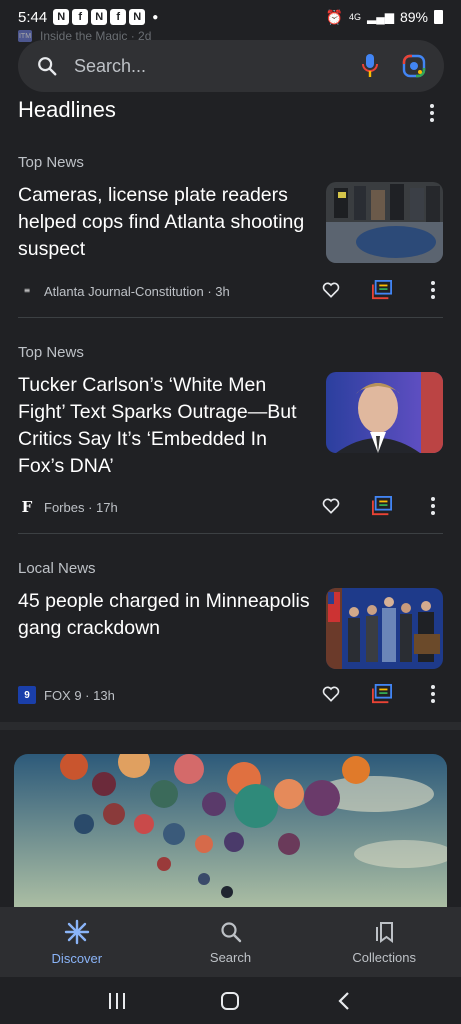 The width and height of the screenshot is (461, 1024). I want to click on section-separator, so click(230, 726).